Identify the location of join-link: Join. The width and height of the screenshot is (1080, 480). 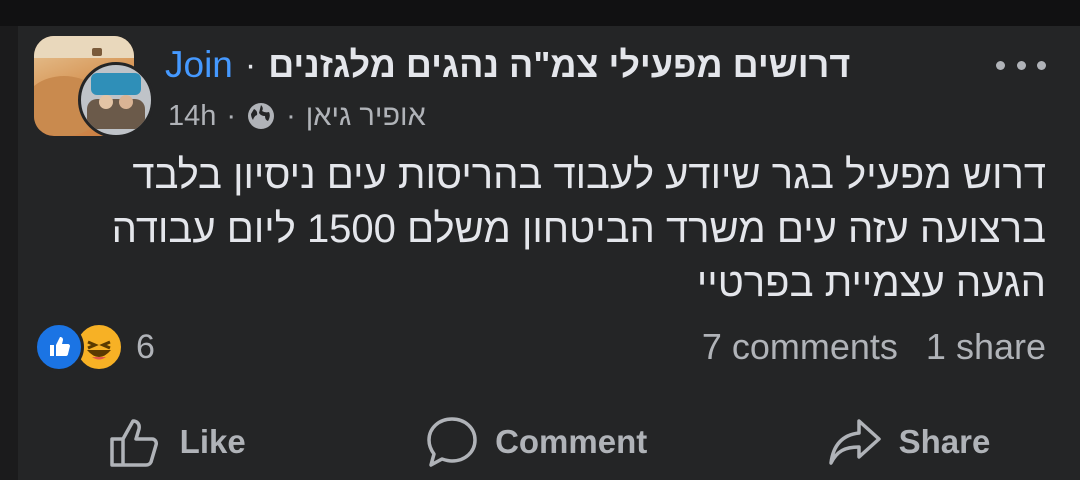
(199, 65).